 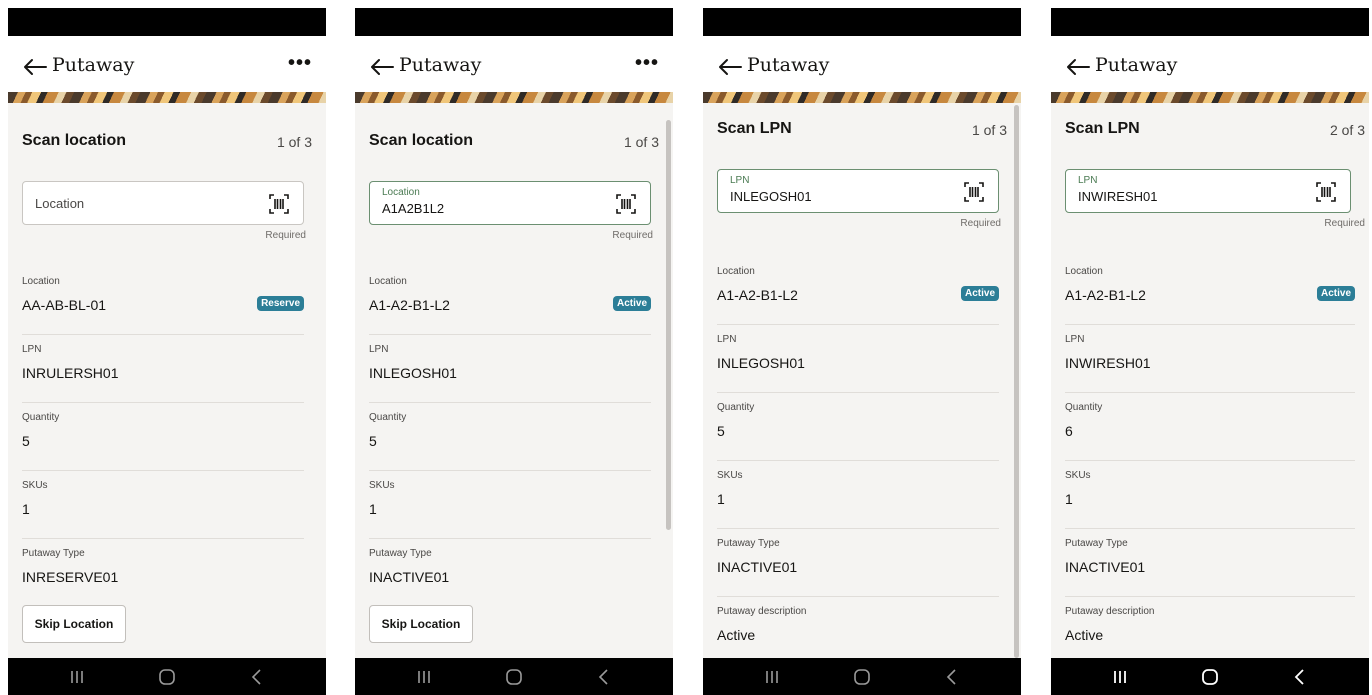 I want to click on detail-lpn: LPN INLEGOSH01, so click(x=858, y=359).